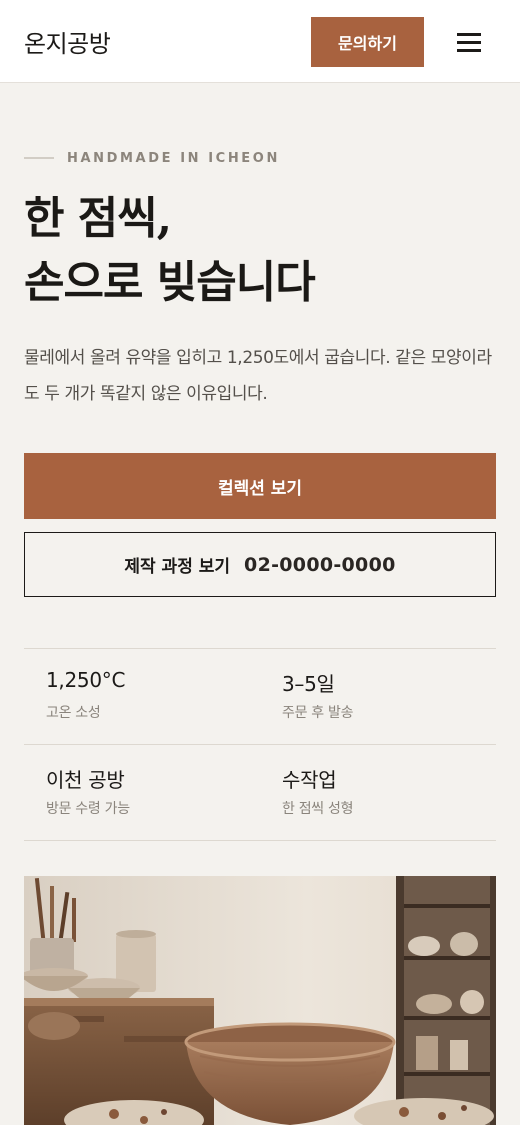 This screenshot has height=1125, width=520. What do you see at coordinates (173, 158) in the screenshot?
I see `eyebrow-text: HANDMADE IN ICHEON` at bounding box center [173, 158].